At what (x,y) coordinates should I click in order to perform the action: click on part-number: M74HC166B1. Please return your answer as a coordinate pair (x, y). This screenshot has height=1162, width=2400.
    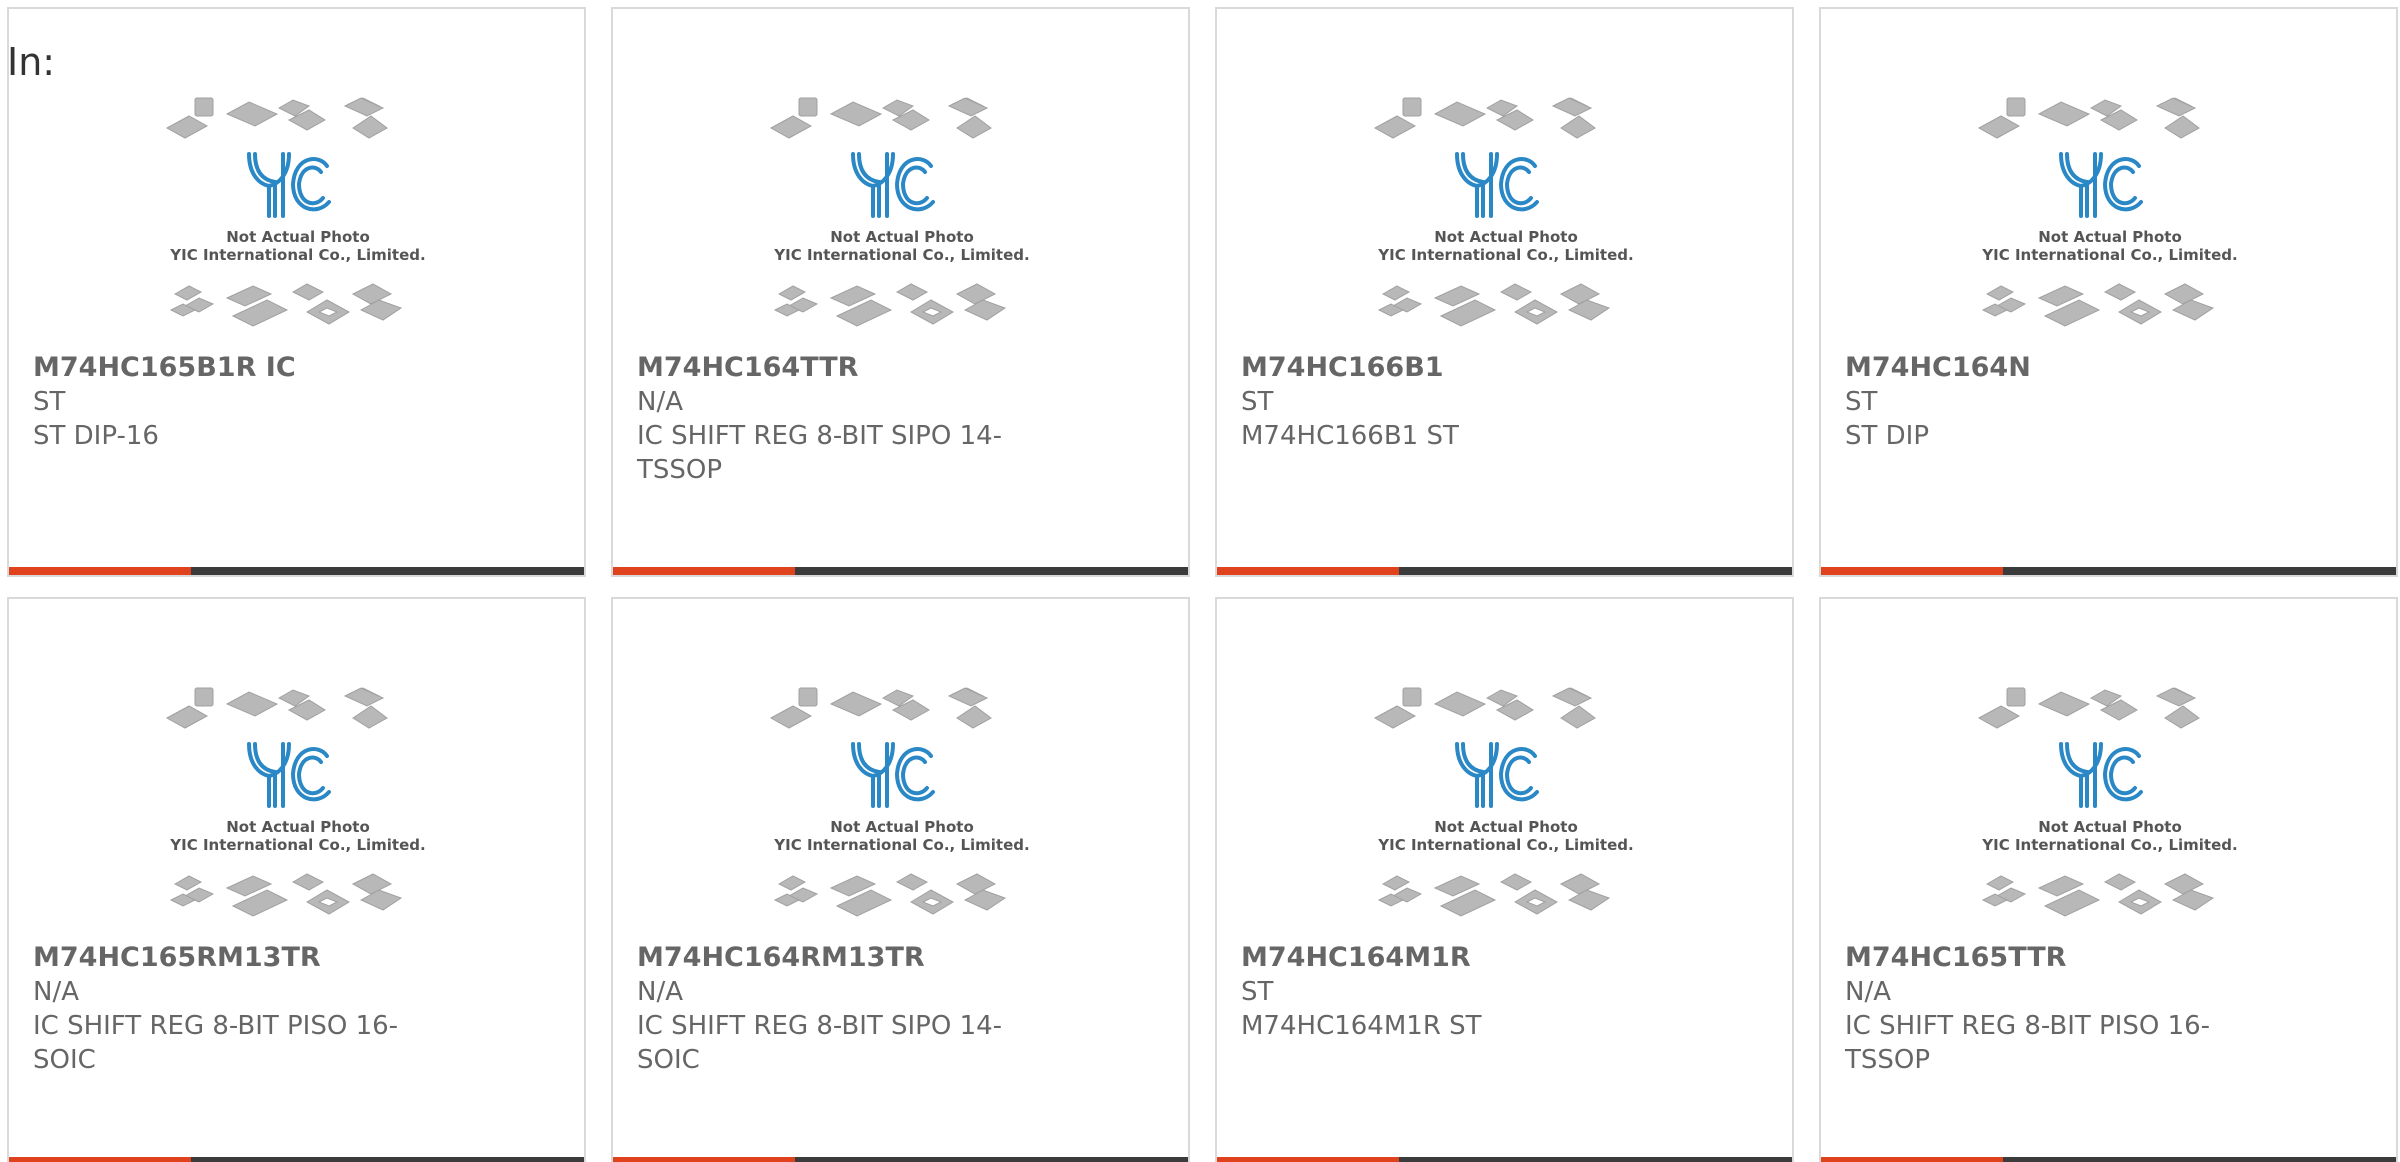
    Looking at the image, I should click on (1451, 368).